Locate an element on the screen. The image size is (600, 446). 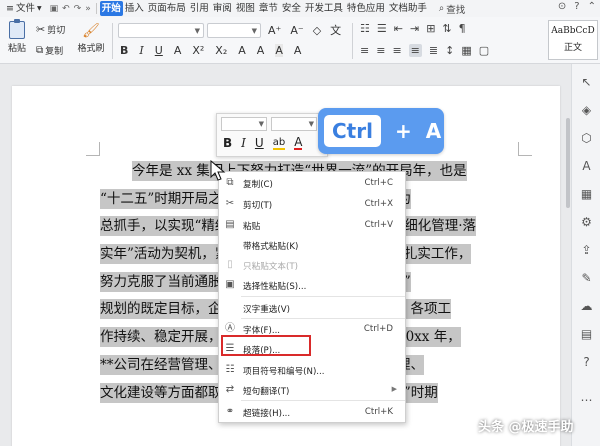
sort-icon: ⇅ is located at coordinates (446, 28).